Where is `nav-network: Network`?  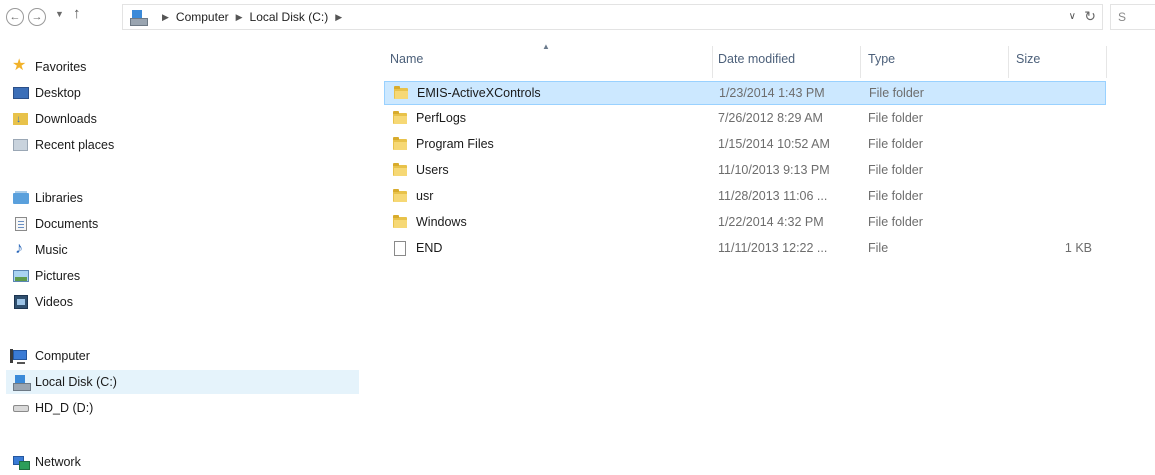 nav-network: Network is located at coordinates (40, 462).